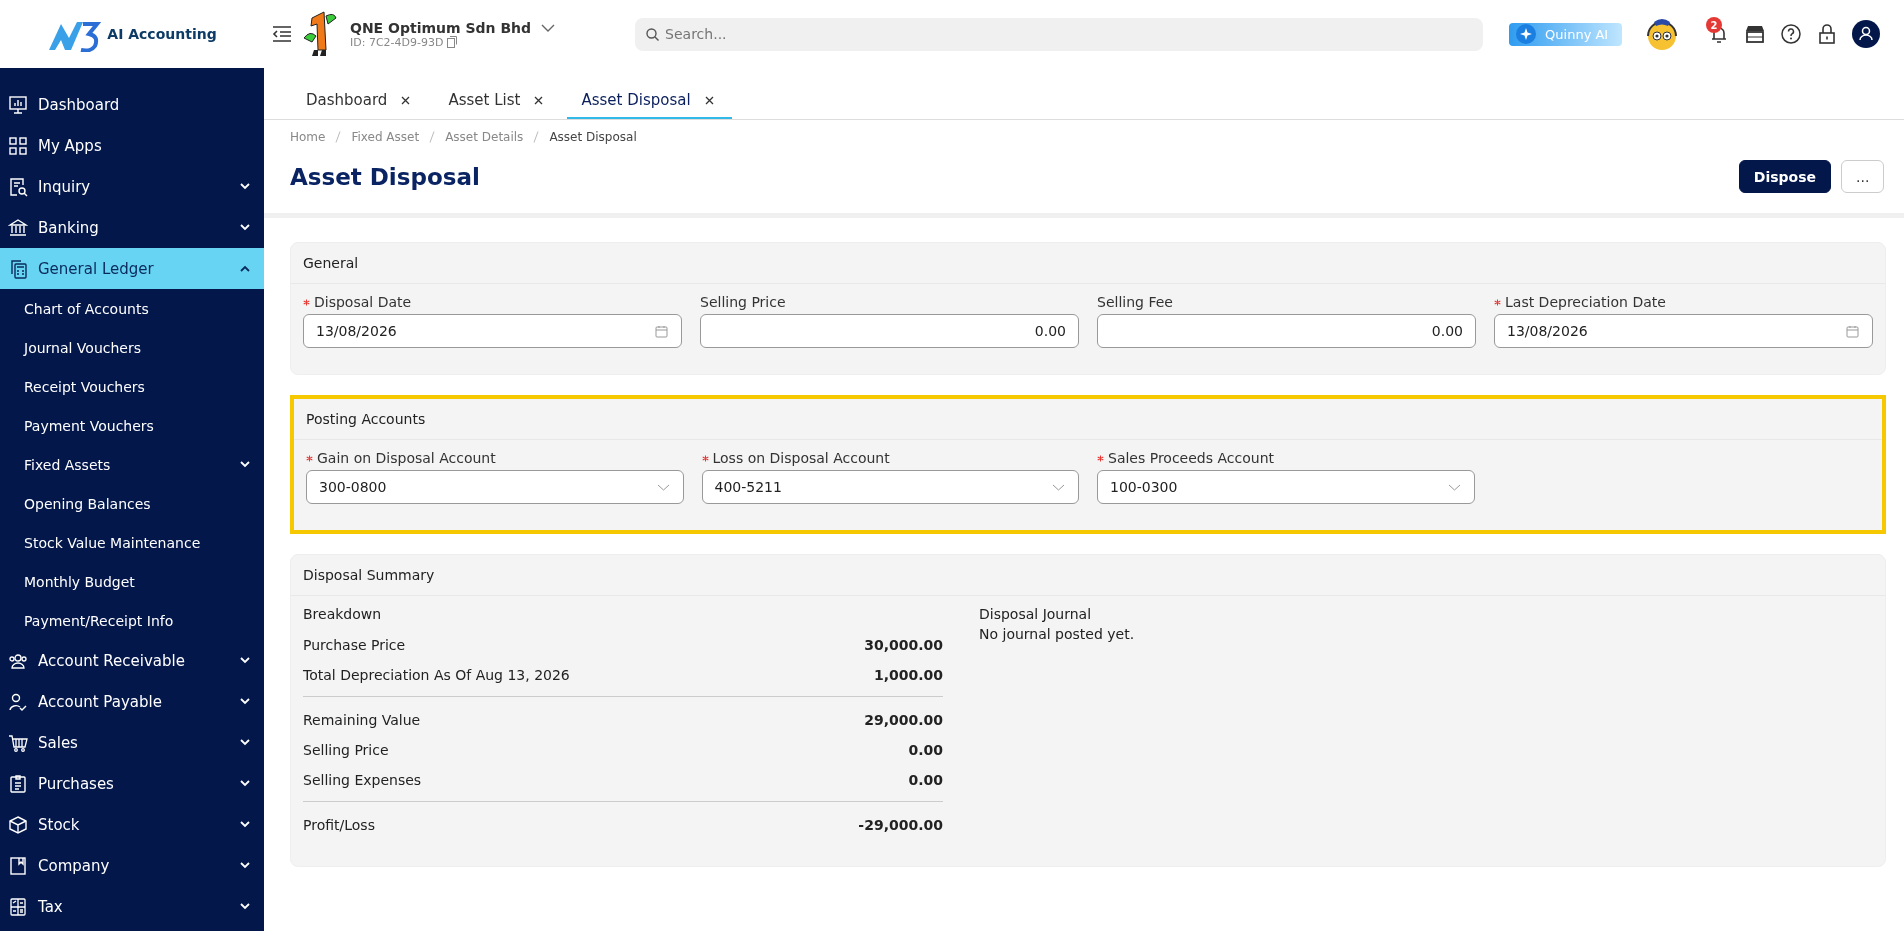 This screenshot has width=1904, height=931. Describe the element at coordinates (1088, 419) in the screenshot. I see `section-title: Posting Accounts` at that location.